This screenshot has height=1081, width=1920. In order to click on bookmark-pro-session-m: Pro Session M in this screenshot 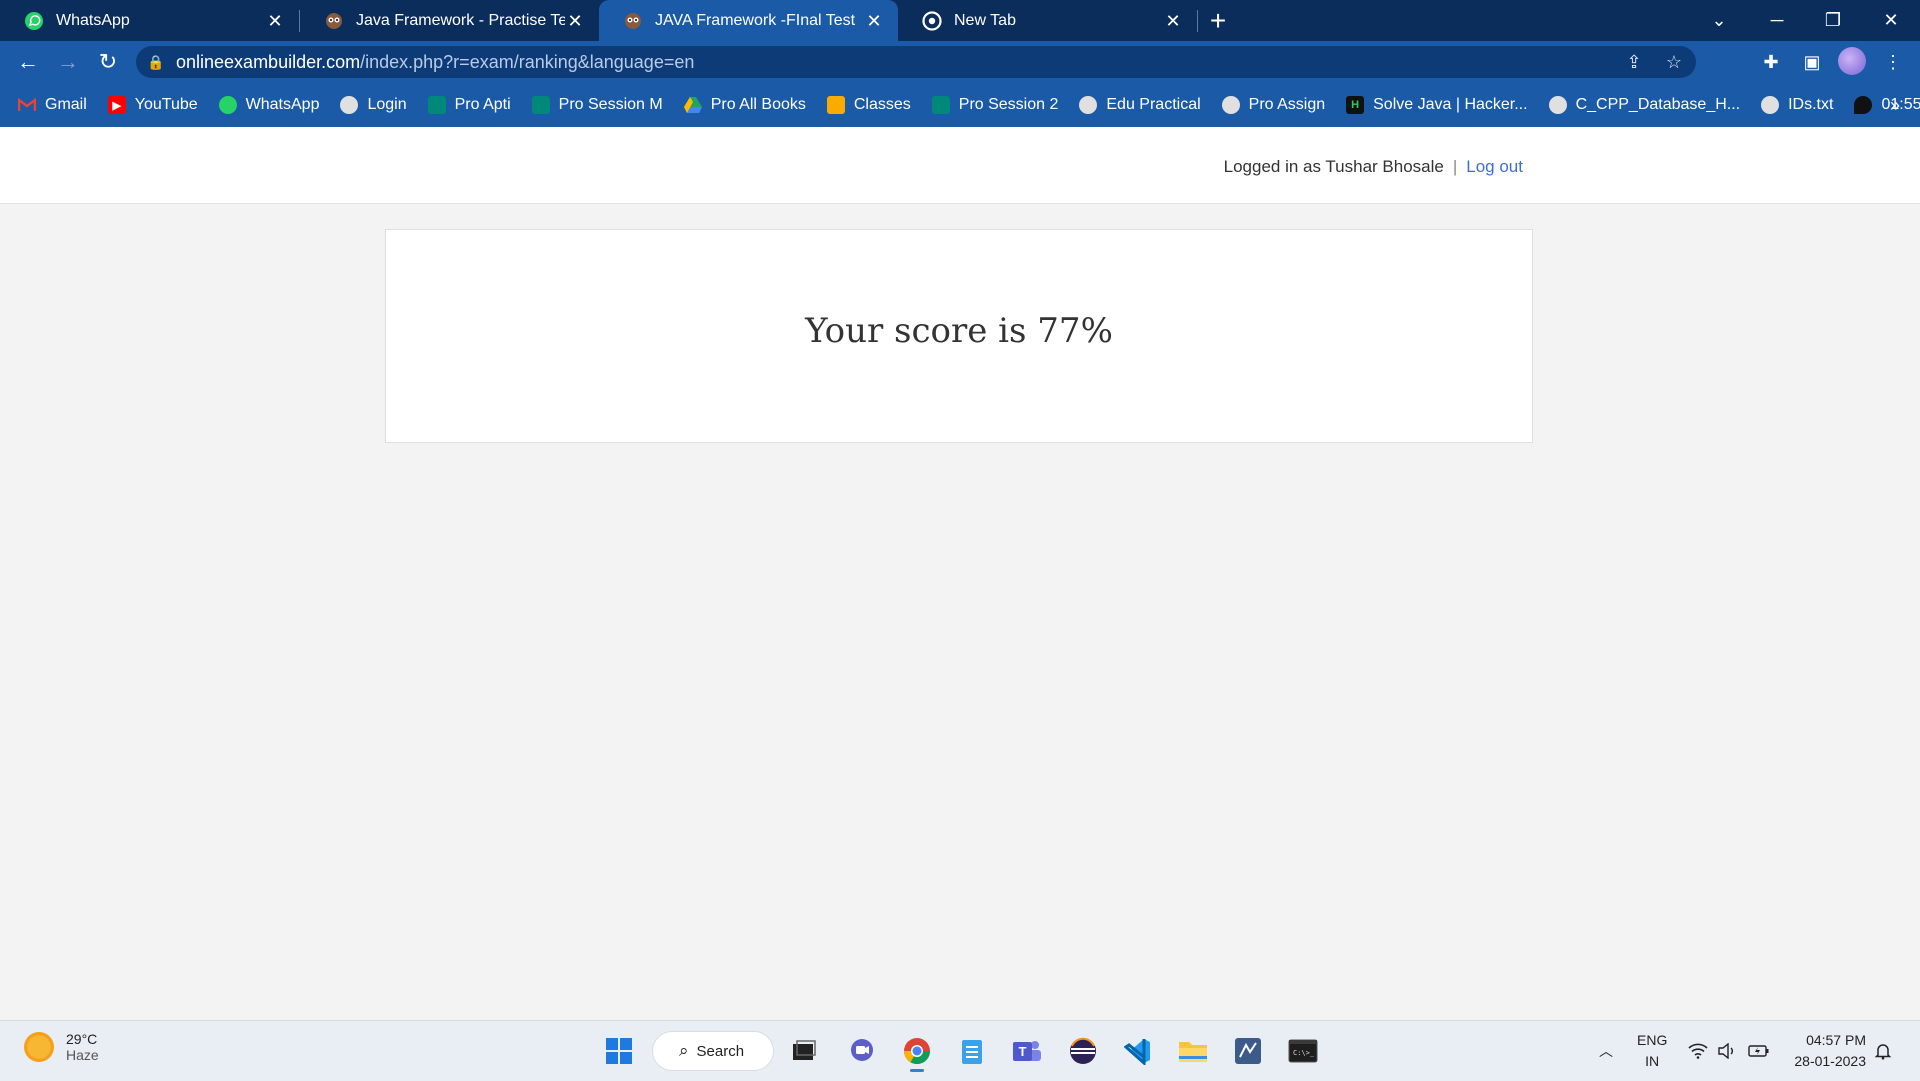, I will do `click(597, 105)`.